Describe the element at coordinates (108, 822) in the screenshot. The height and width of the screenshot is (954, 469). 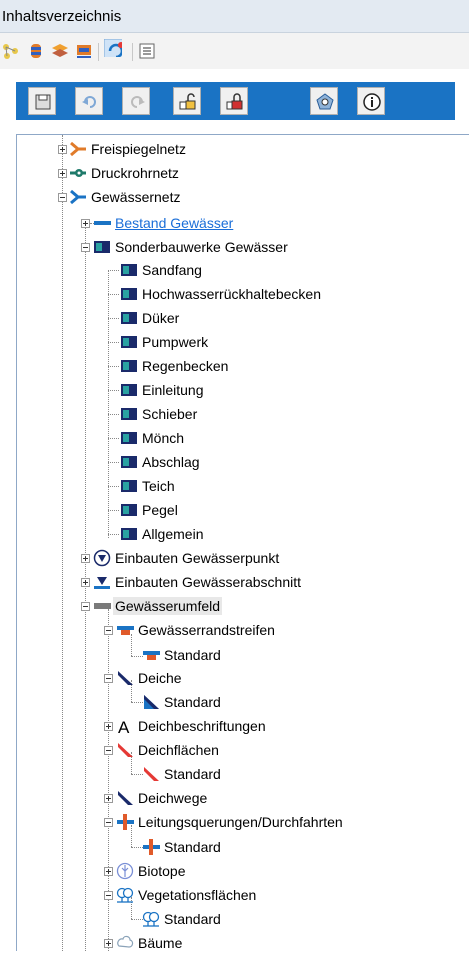
I see `expander-leitungsquerungen` at that location.